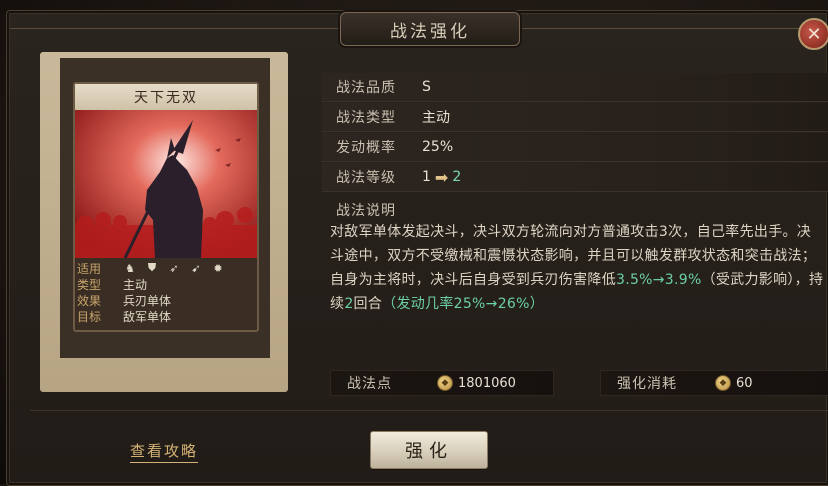 This screenshot has height=486, width=828. What do you see at coordinates (89, 300) in the screenshot?
I see `prop-effect-label: 效果` at bounding box center [89, 300].